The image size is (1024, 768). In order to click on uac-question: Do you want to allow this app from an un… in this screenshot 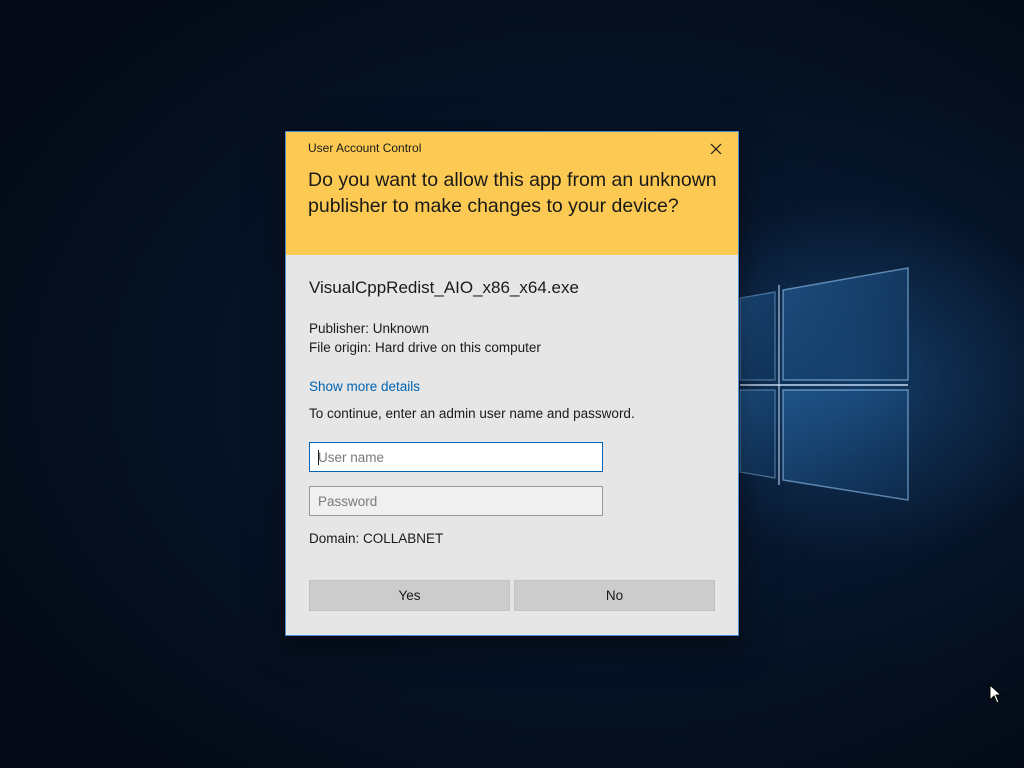, I will do `click(512, 193)`.